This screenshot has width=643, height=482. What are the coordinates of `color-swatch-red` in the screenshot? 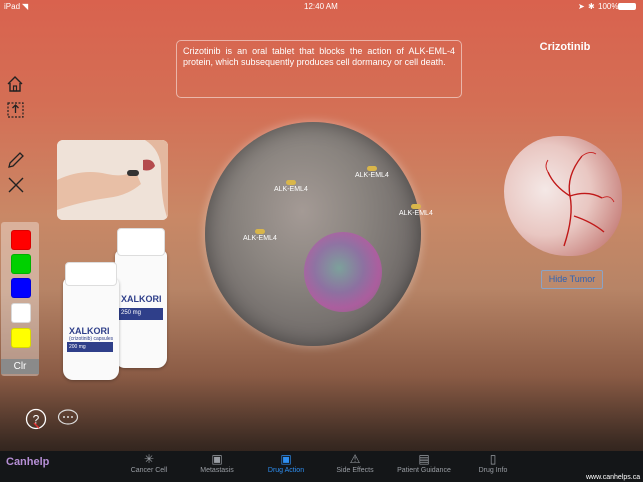 It's located at (21, 240).